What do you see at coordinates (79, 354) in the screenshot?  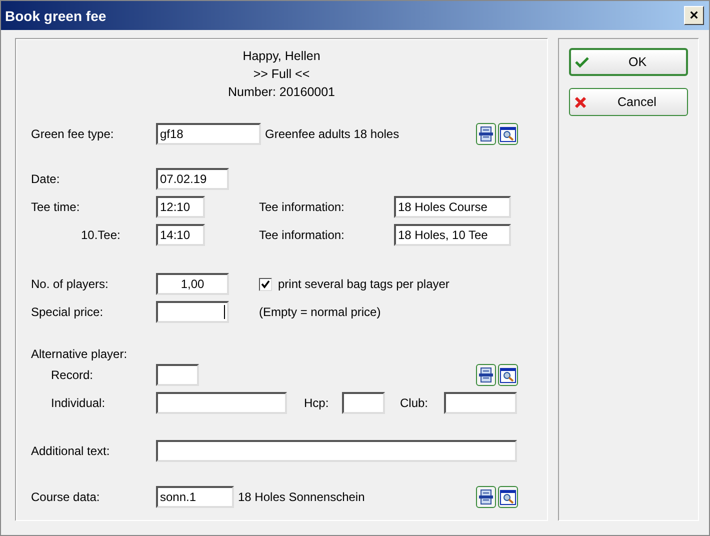 I see `section-label: Alternative player:` at bounding box center [79, 354].